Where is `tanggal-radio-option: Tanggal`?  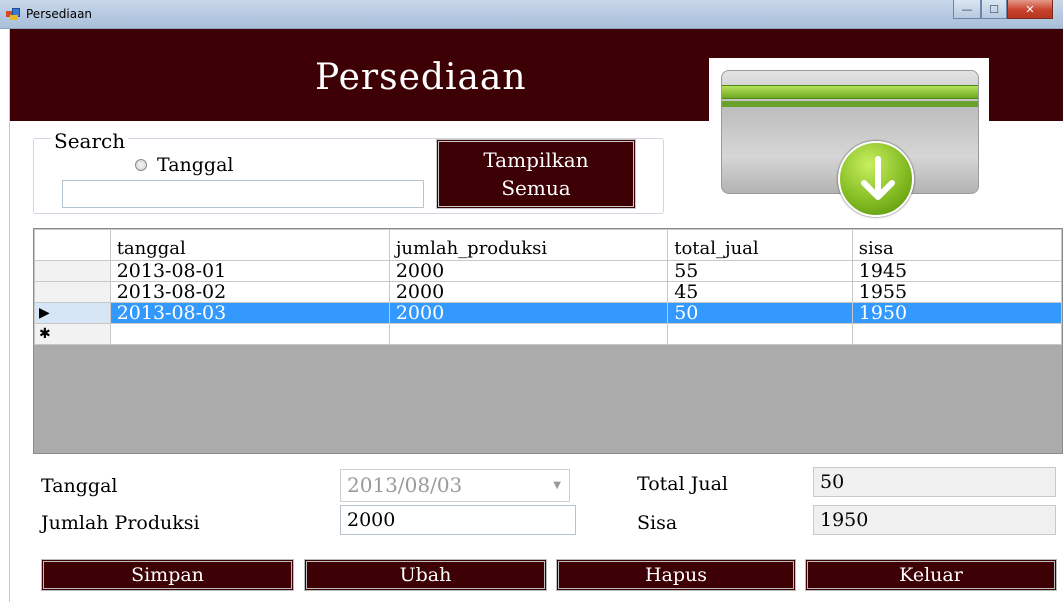
tanggal-radio-option: Tanggal is located at coordinates (184, 165).